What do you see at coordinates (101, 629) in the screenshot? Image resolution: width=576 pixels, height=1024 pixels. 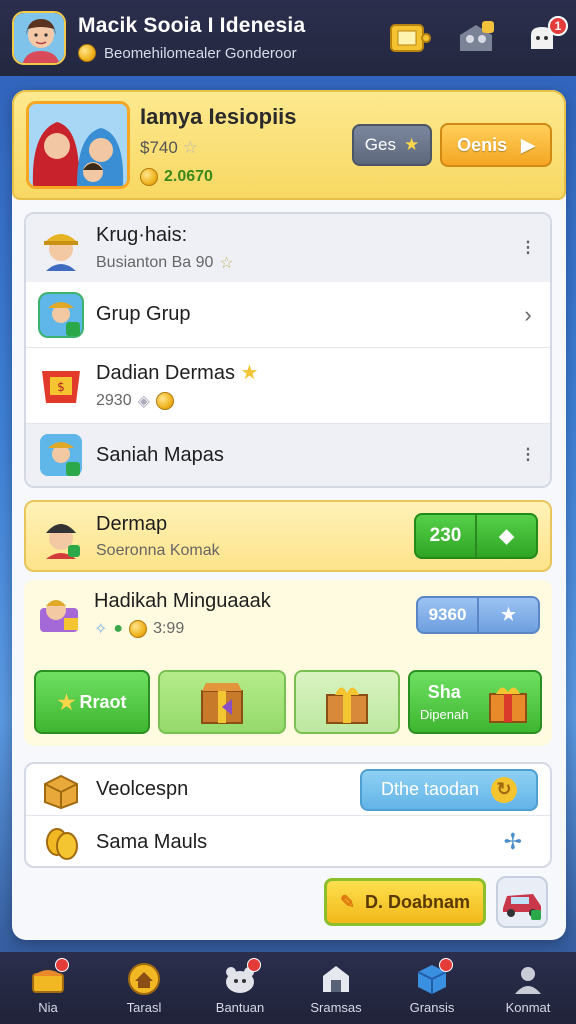 I see `gem-icon: ✧` at bounding box center [101, 629].